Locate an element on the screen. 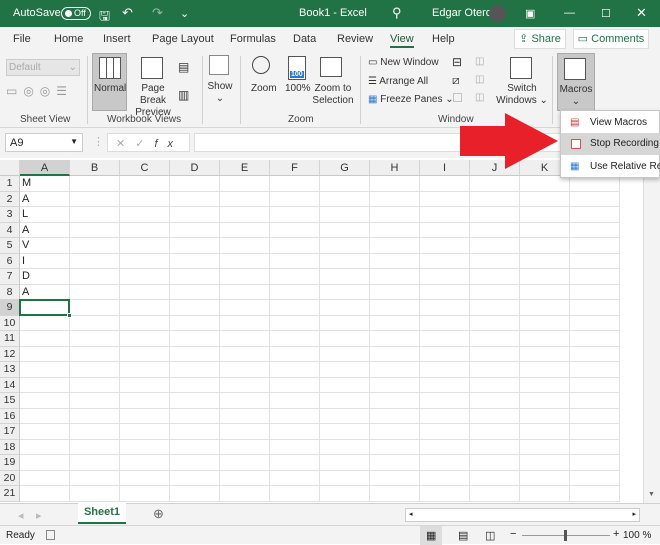  cell-L1 is located at coordinates (595, 184).